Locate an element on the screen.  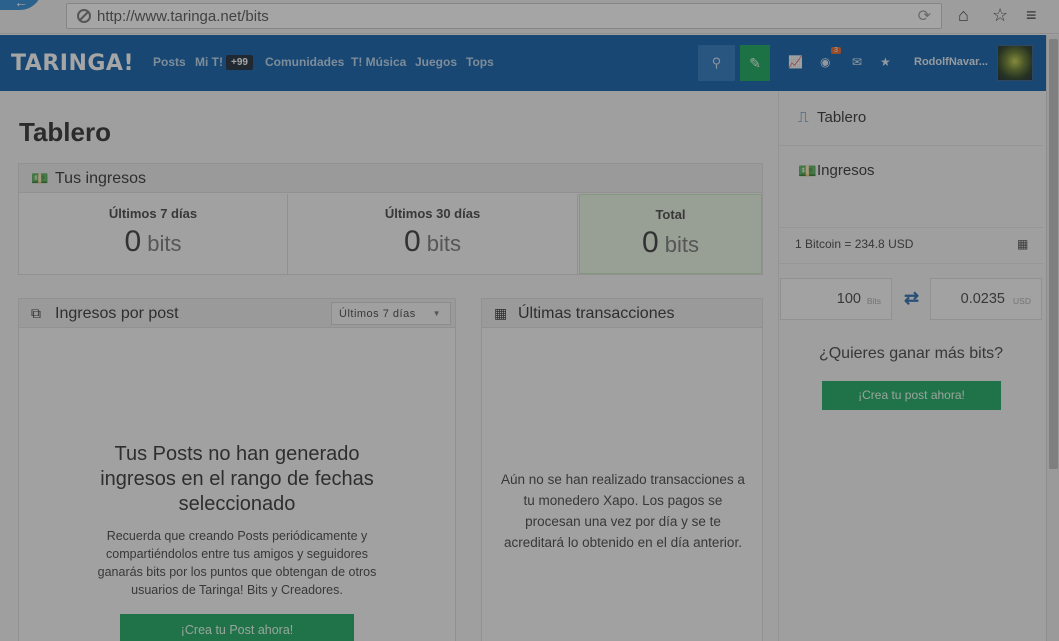
nav-tops: Tops is located at coordinates (480, 62).